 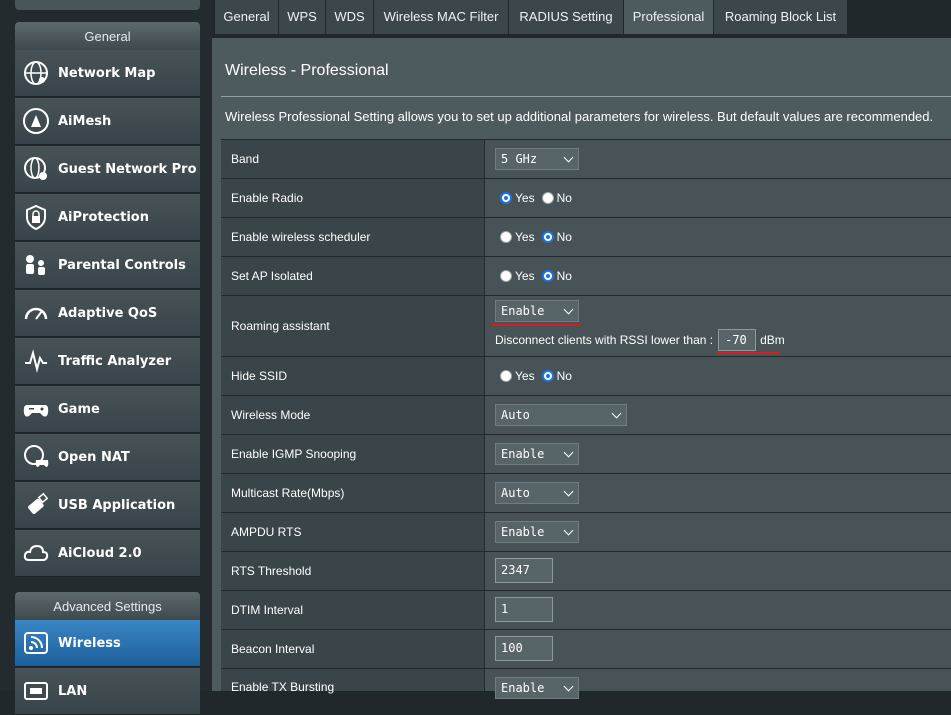 What do you see at coordinates (669, 17) in the screenshot?
I see `tab-professional: Professional` at bounding box center [669, 17].